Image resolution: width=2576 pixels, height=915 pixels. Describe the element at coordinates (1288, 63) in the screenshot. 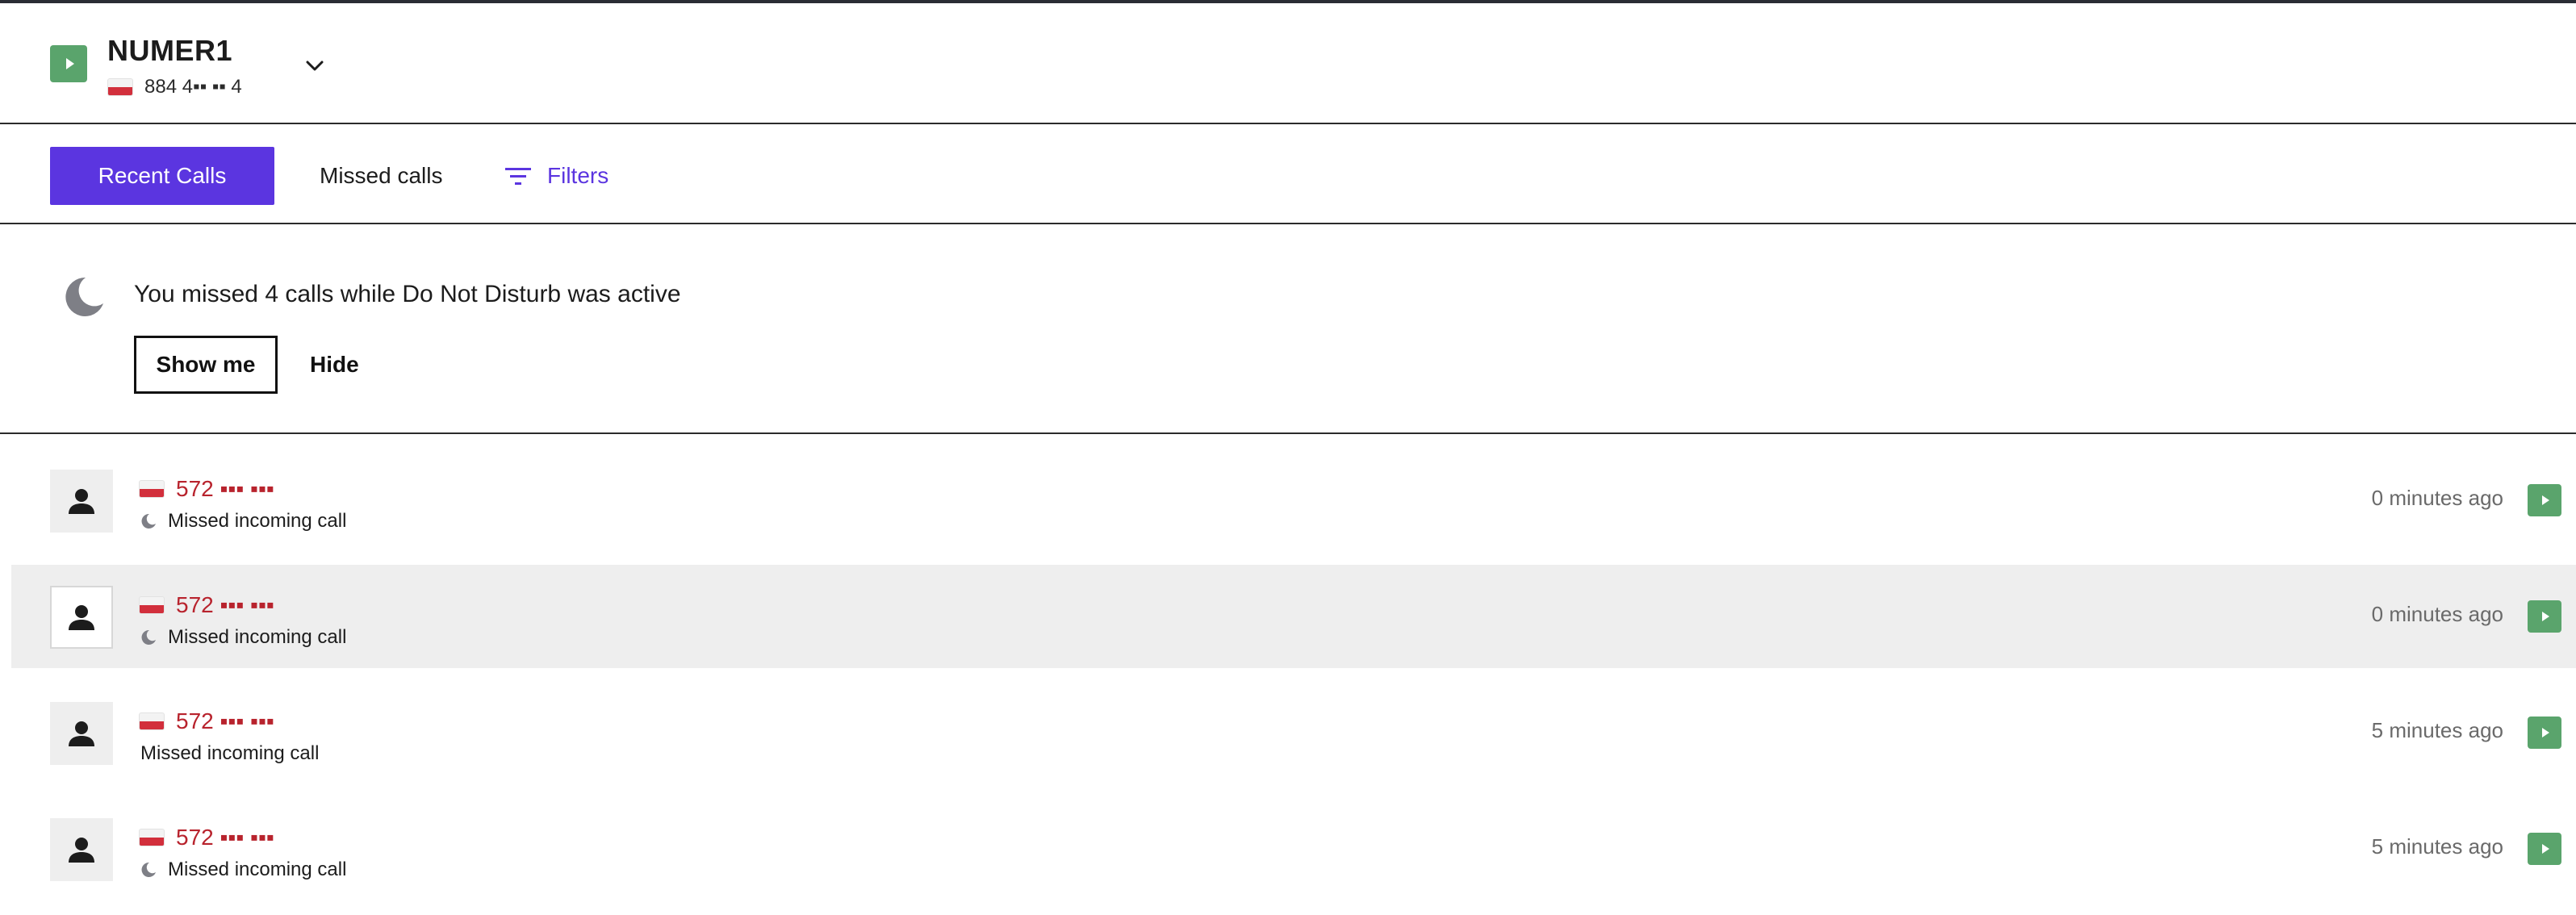

I see `line-header: NUMER1 884 4▪▪ ▪▪ 4` at that location.